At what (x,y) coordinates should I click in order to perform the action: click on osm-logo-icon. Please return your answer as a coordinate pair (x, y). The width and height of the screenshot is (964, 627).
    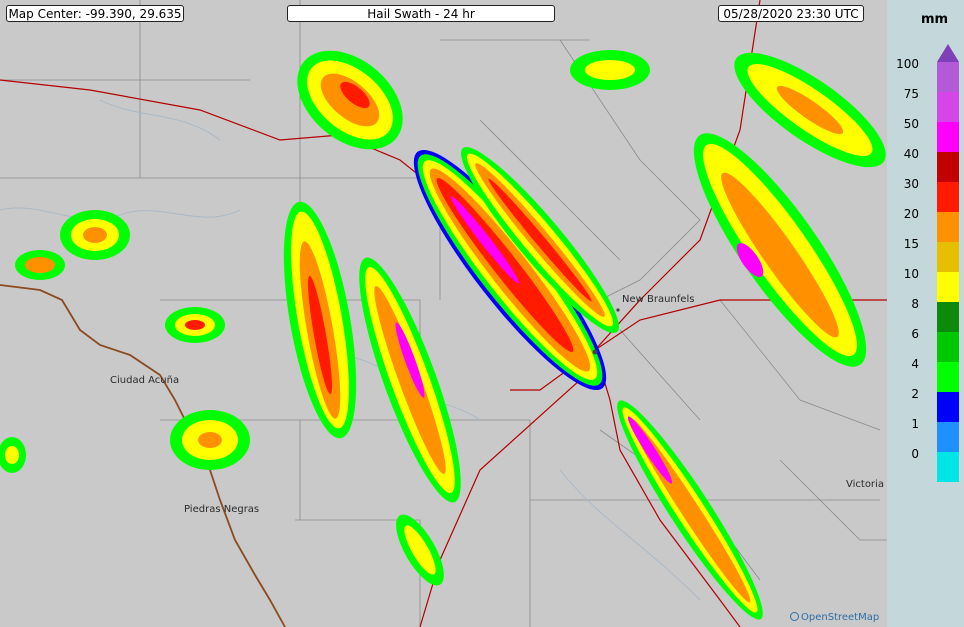
    Looking at the image, I should click on (794, 616).